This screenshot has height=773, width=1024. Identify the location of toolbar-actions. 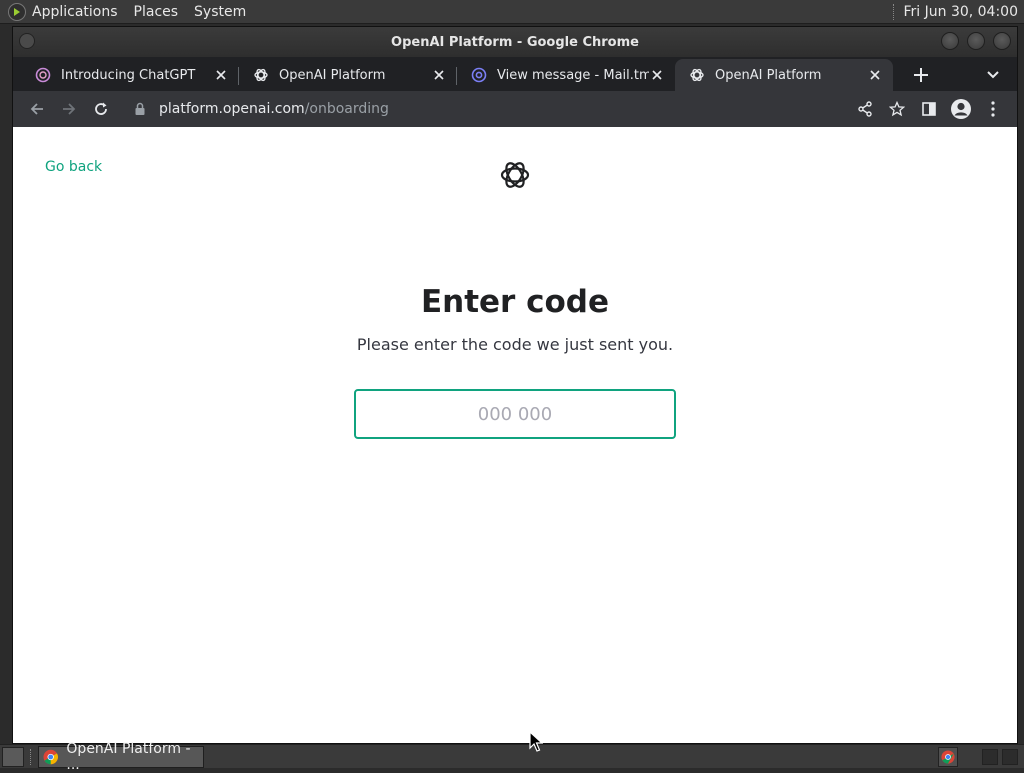
(929, 109).